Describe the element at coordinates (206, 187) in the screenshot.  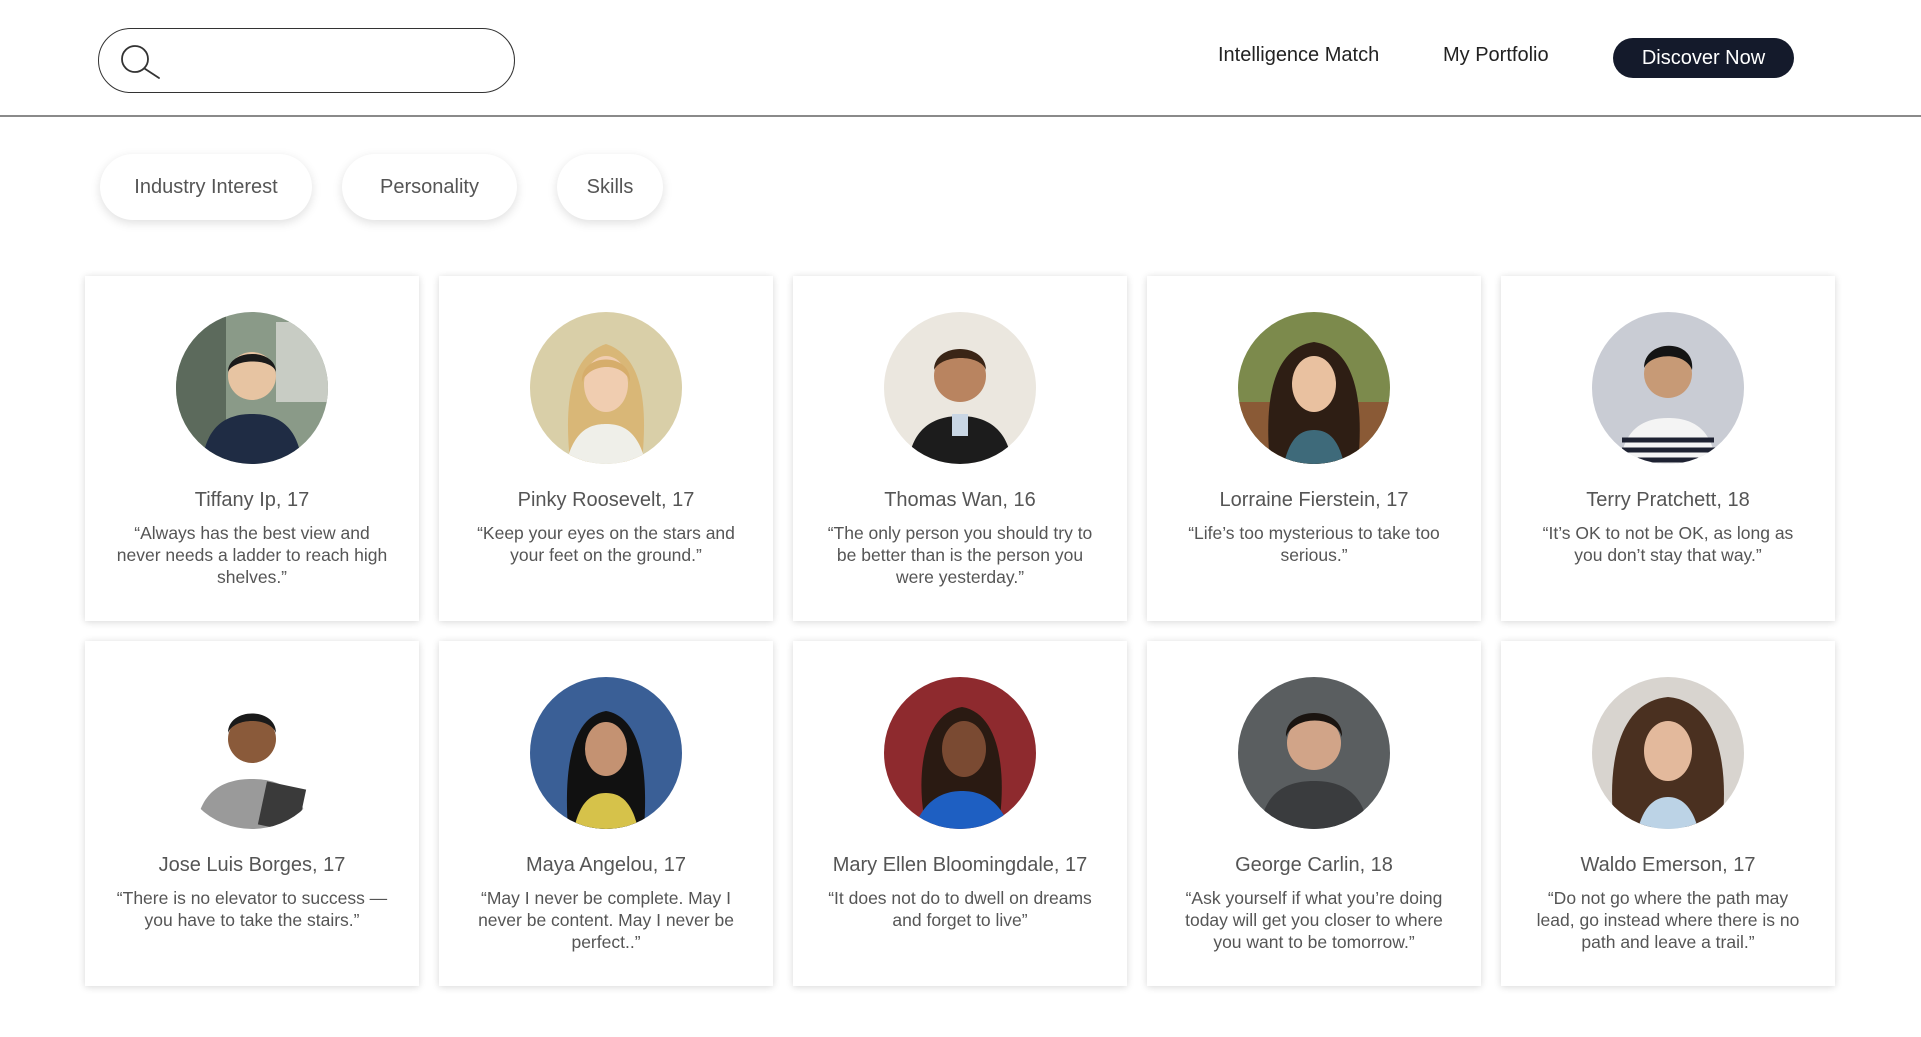
I see `filter-industry-interest: Industry Interest` at that location.